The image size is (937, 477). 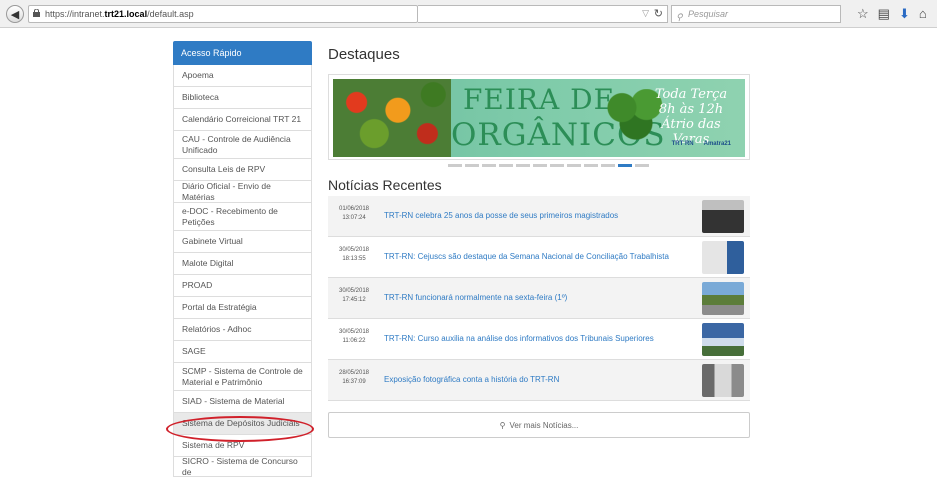 What do you see at coordinates (242, 402) in the screenshot?
I see `sidebar-item-siad: SIAD - Sistema de Material` at bounding box center [242, 402].